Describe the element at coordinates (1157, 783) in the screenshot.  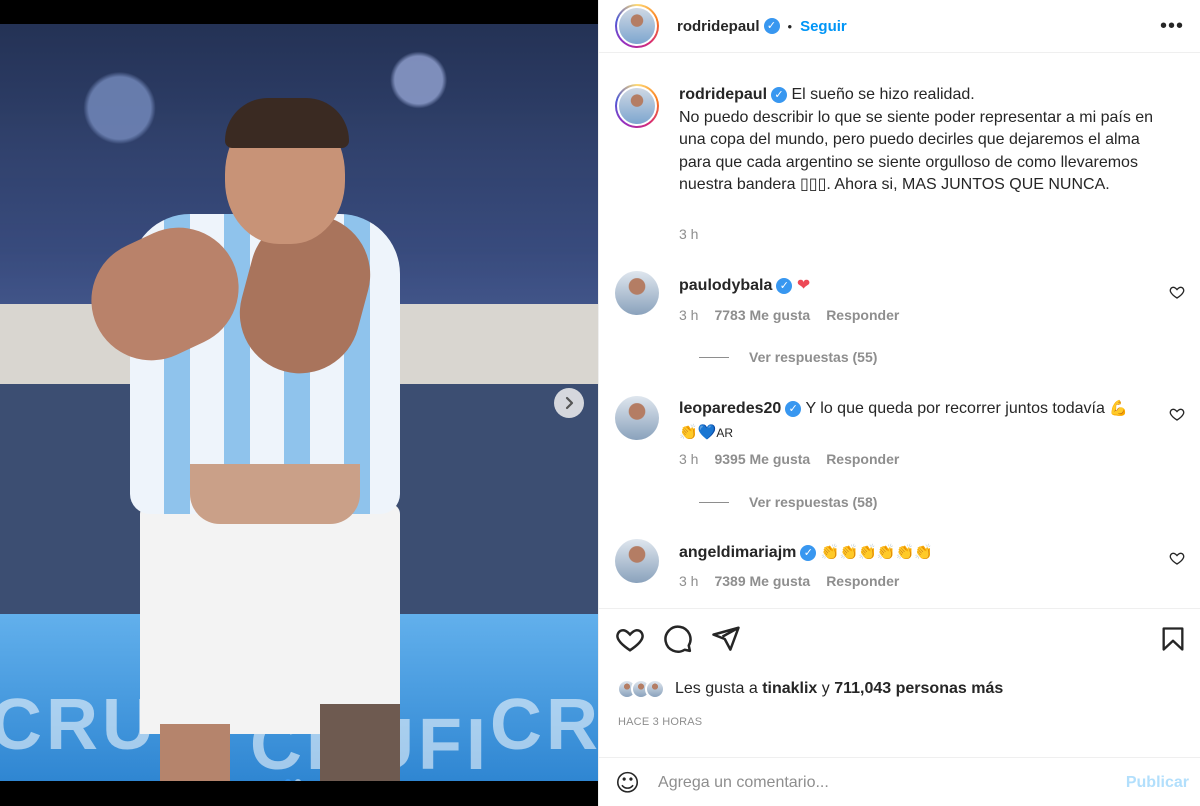
I see `publish-button: Publicar` at that location.